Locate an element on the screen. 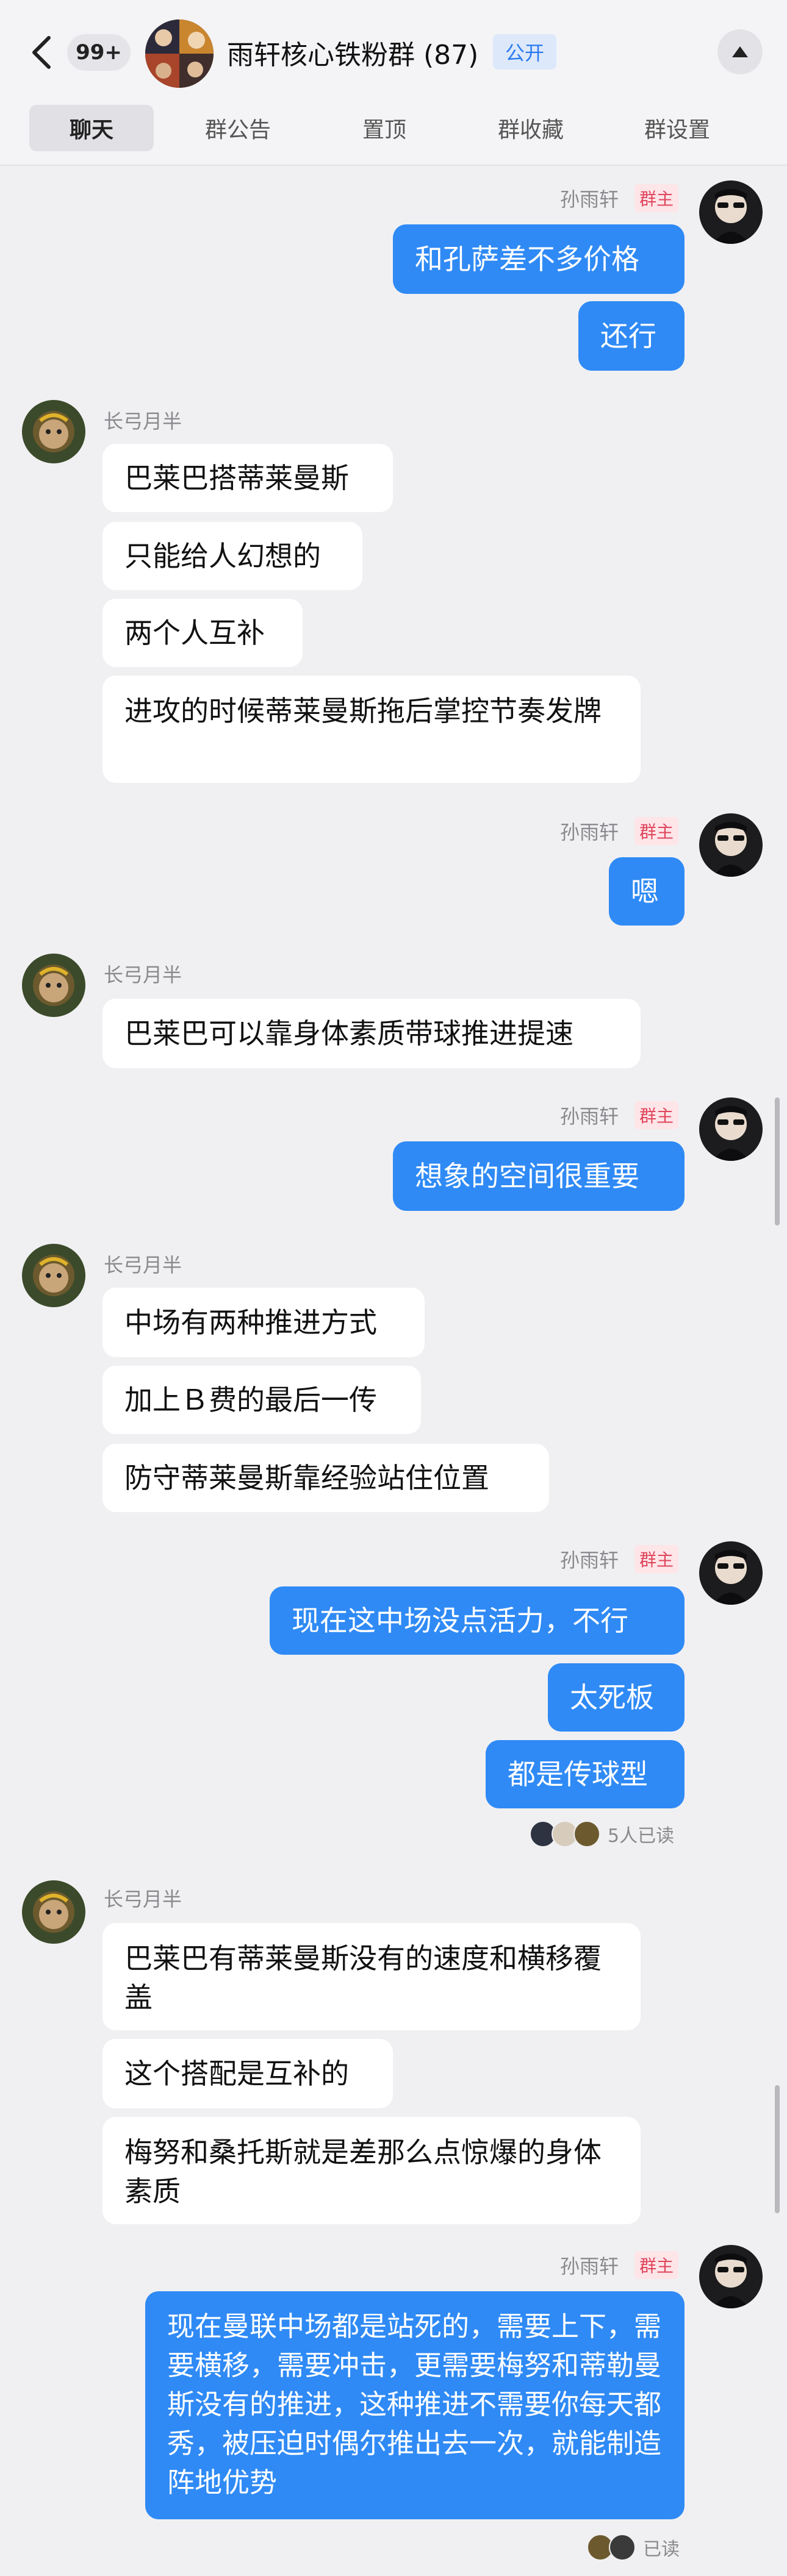 This screenshot has height=2576, width=787. message-bubble: 防守蒂莱曼斯靠经验站住位置 is located at coordinates (325, 1478).